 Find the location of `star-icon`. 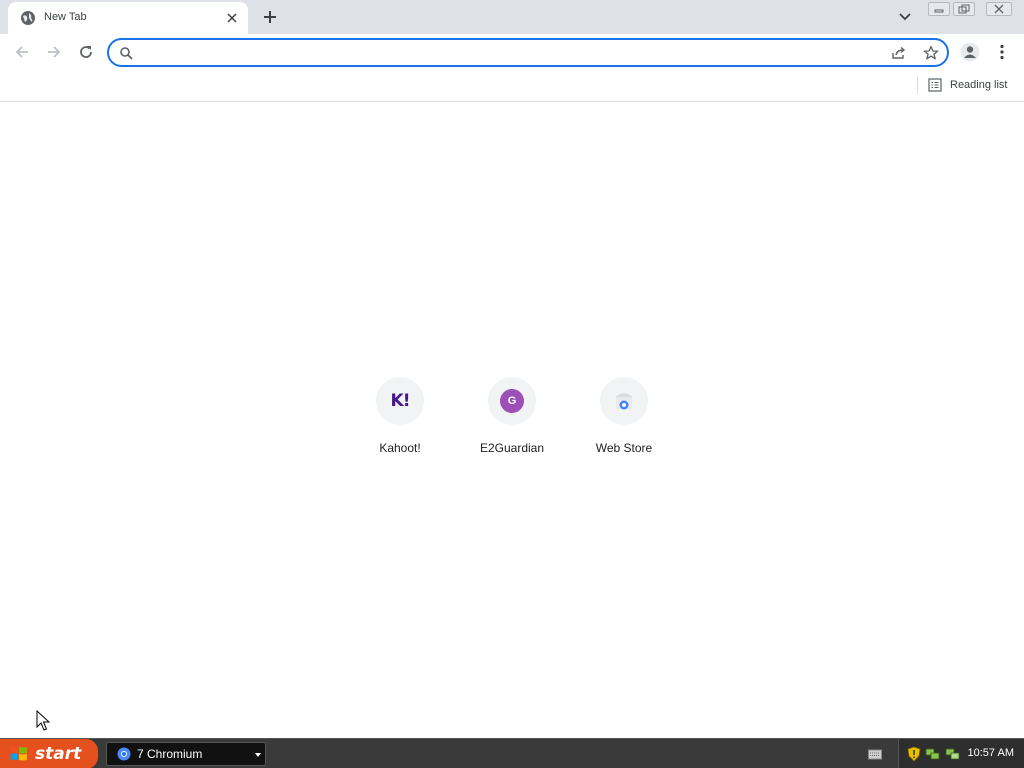

star-icon is located at coordinates (931, 52).